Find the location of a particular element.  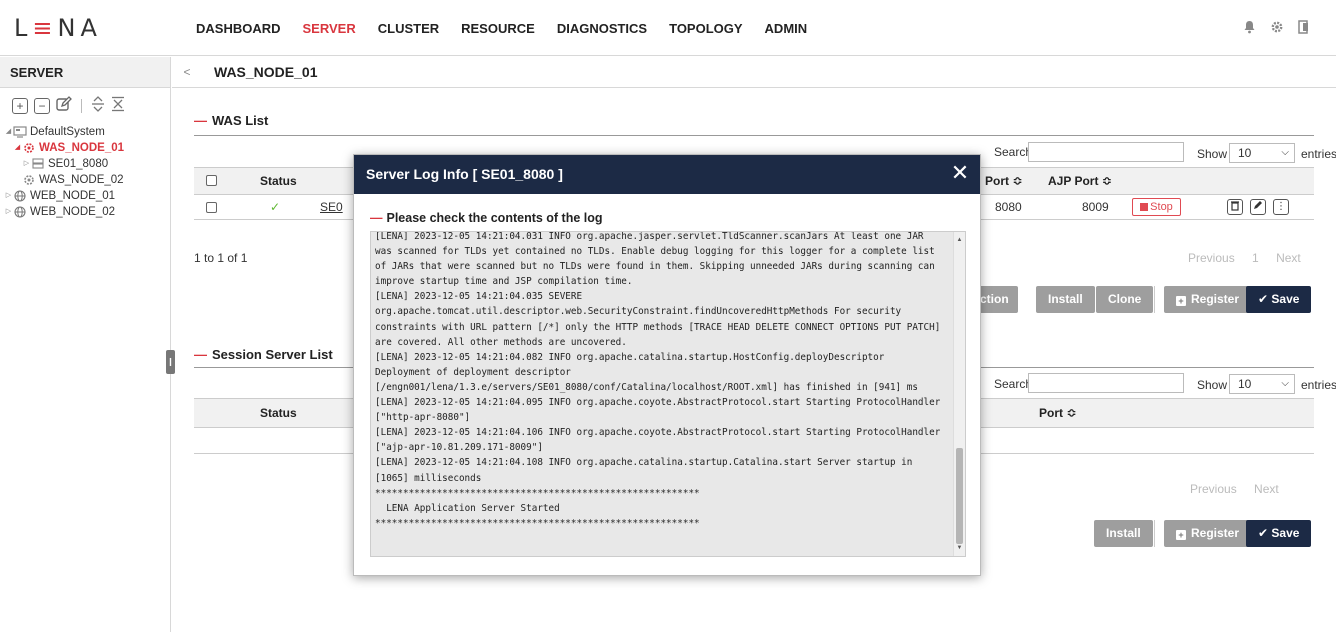

modal-subtitle: — Please check the contents of the log is located at coordinates (486, 218).